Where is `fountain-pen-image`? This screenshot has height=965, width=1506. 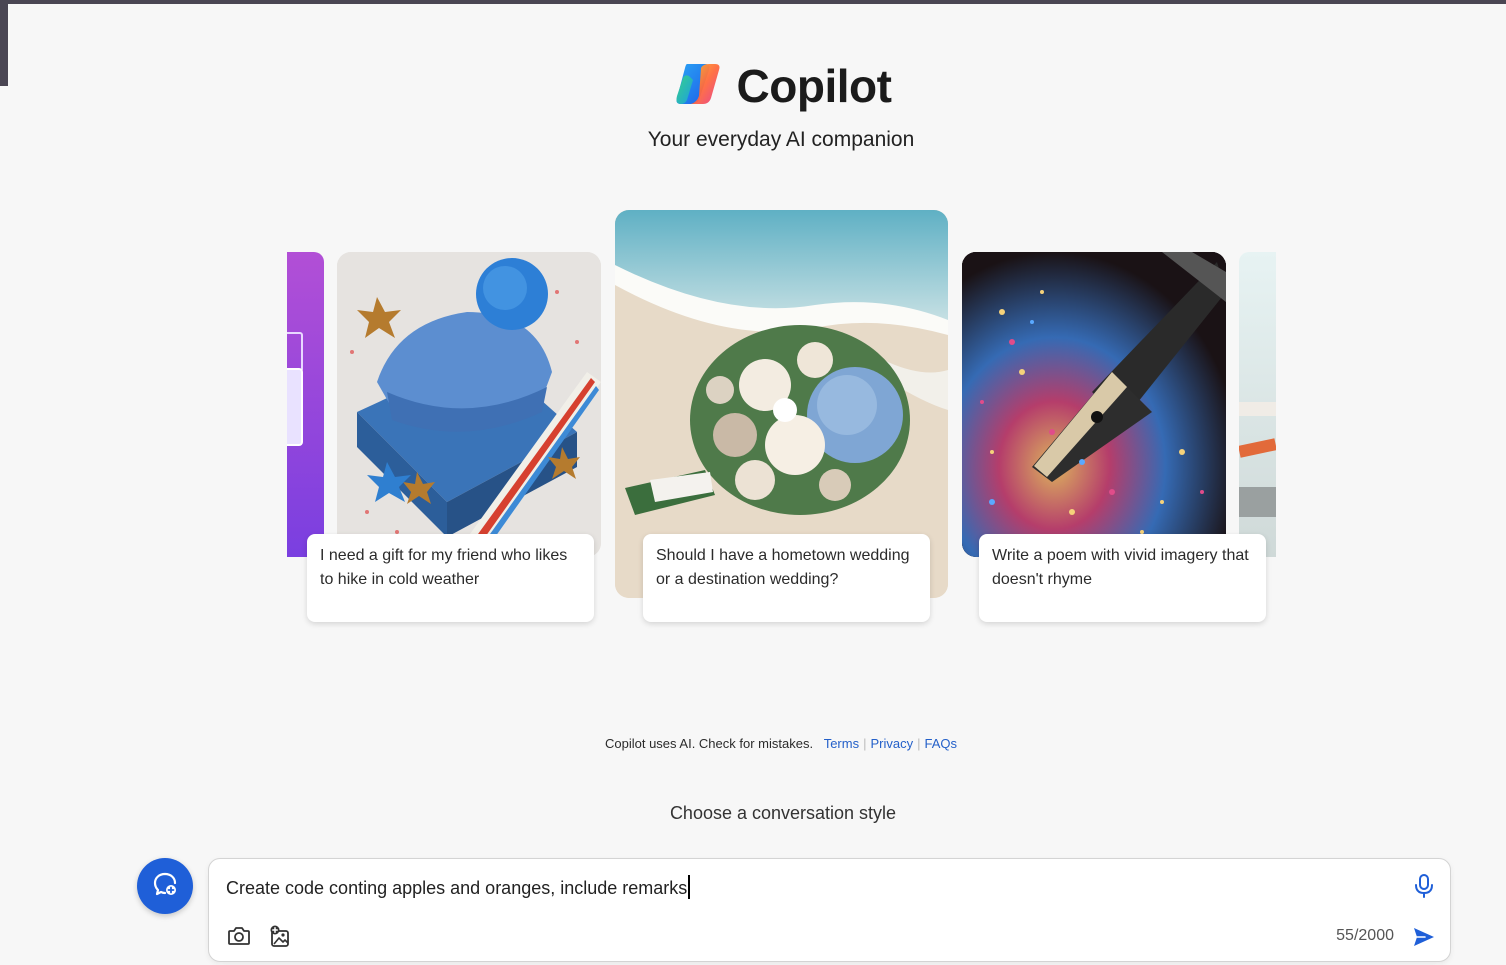
fountain-pen-image is located at coordinates (1094, 404).